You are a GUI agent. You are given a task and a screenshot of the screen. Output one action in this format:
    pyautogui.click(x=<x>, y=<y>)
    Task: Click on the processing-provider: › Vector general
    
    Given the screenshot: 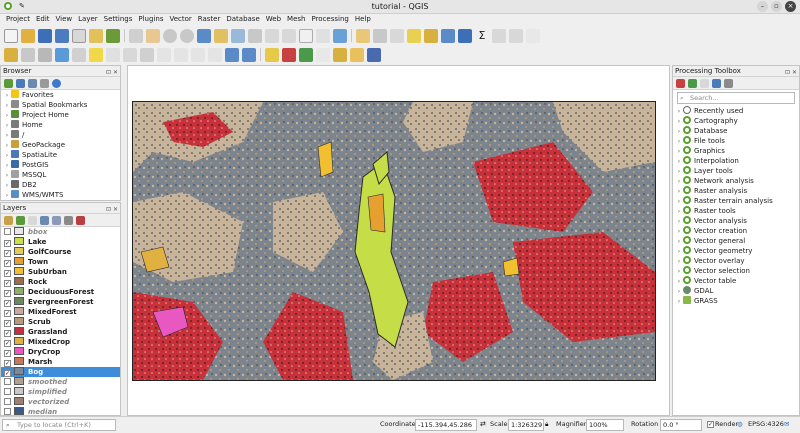 What is the action you would take?
    pyautogui.click(x=736, y=241)
    